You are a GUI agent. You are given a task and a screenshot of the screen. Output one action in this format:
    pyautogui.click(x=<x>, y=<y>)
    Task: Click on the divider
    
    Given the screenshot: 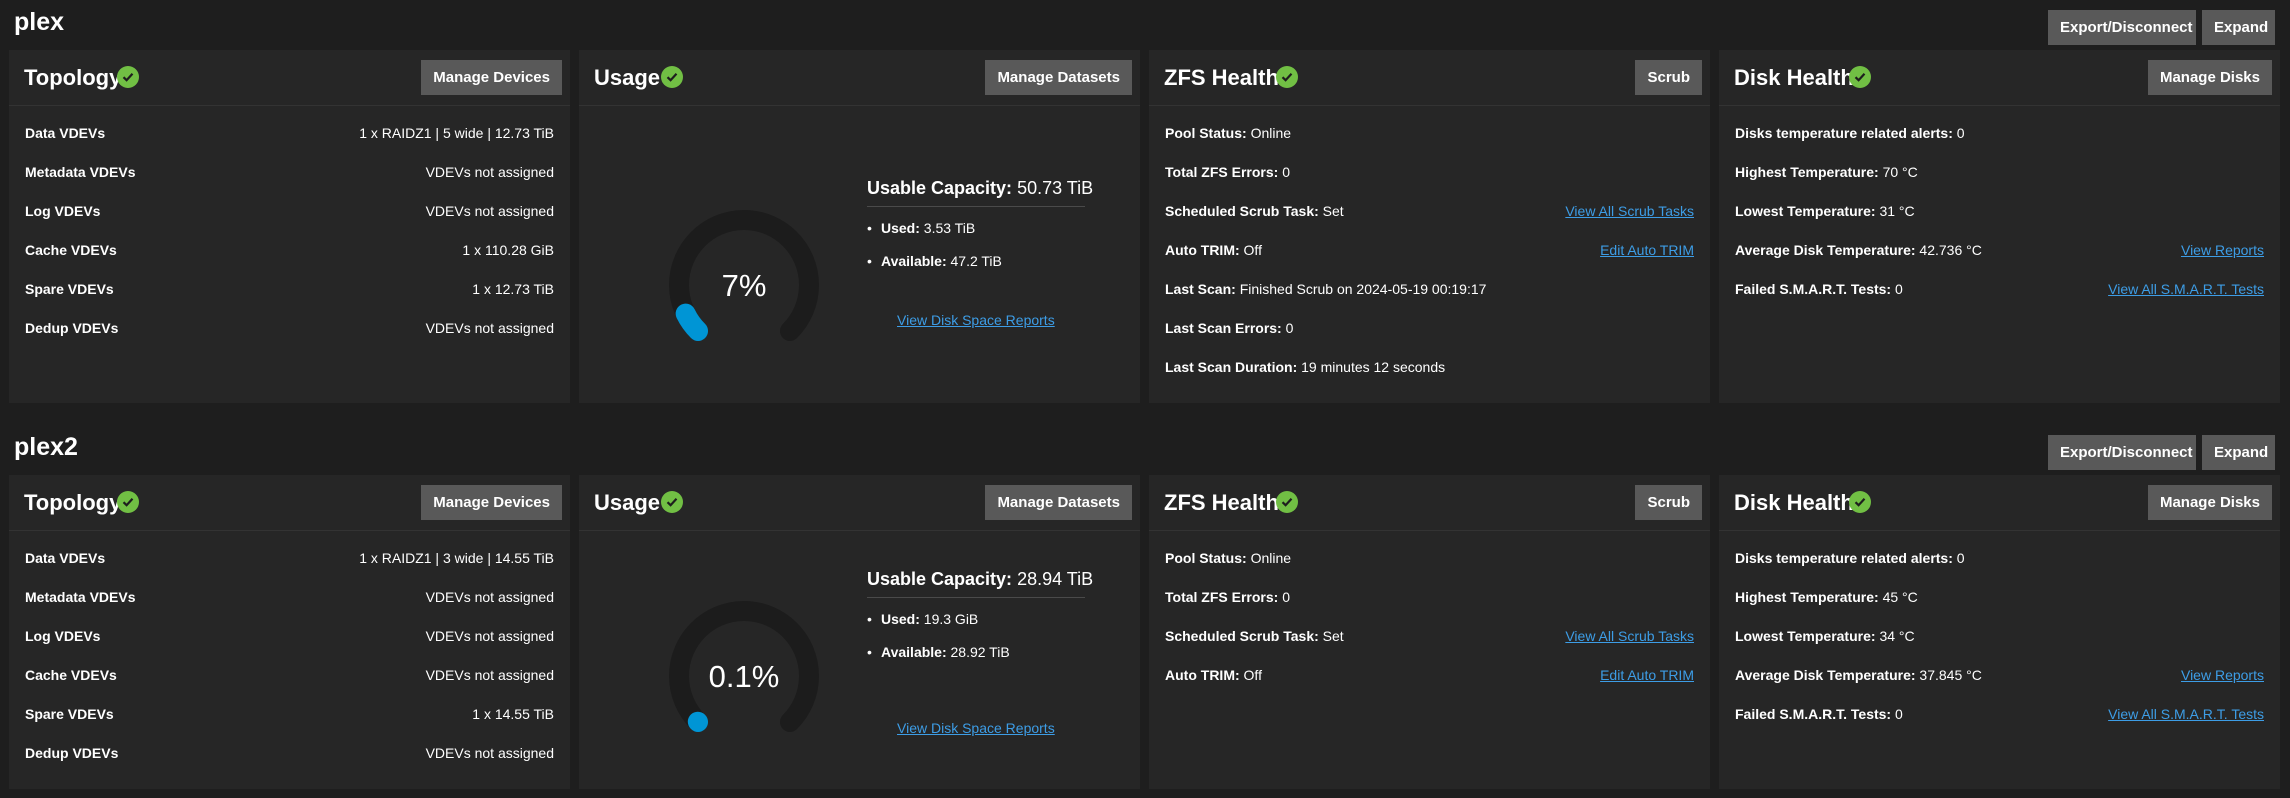 What is the action you would take?
    pyautogui.click(x=976, y=597)
    